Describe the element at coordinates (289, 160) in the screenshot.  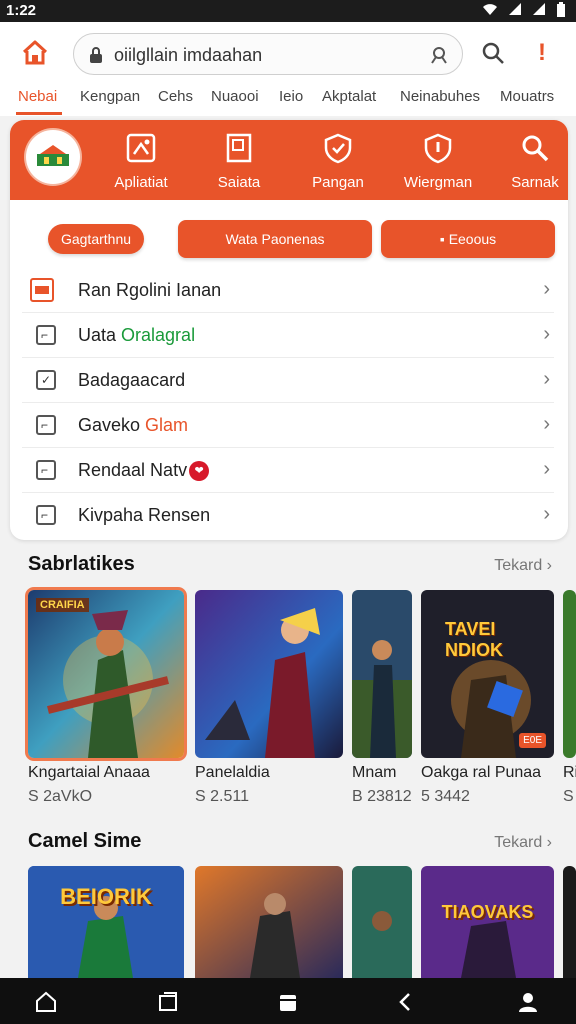
I see `category-header: Apliatiat Saiata Pangan Wiergman Sarnak` at that location.